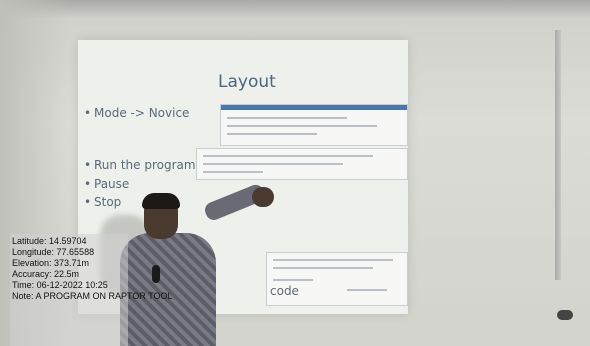 Image resolution: width=590 pixels, height=346 pixels. What do you see at coordinates (284, 291) in the screenshot?
I see `slide-code-text: code` at bounding box center [284, 291].